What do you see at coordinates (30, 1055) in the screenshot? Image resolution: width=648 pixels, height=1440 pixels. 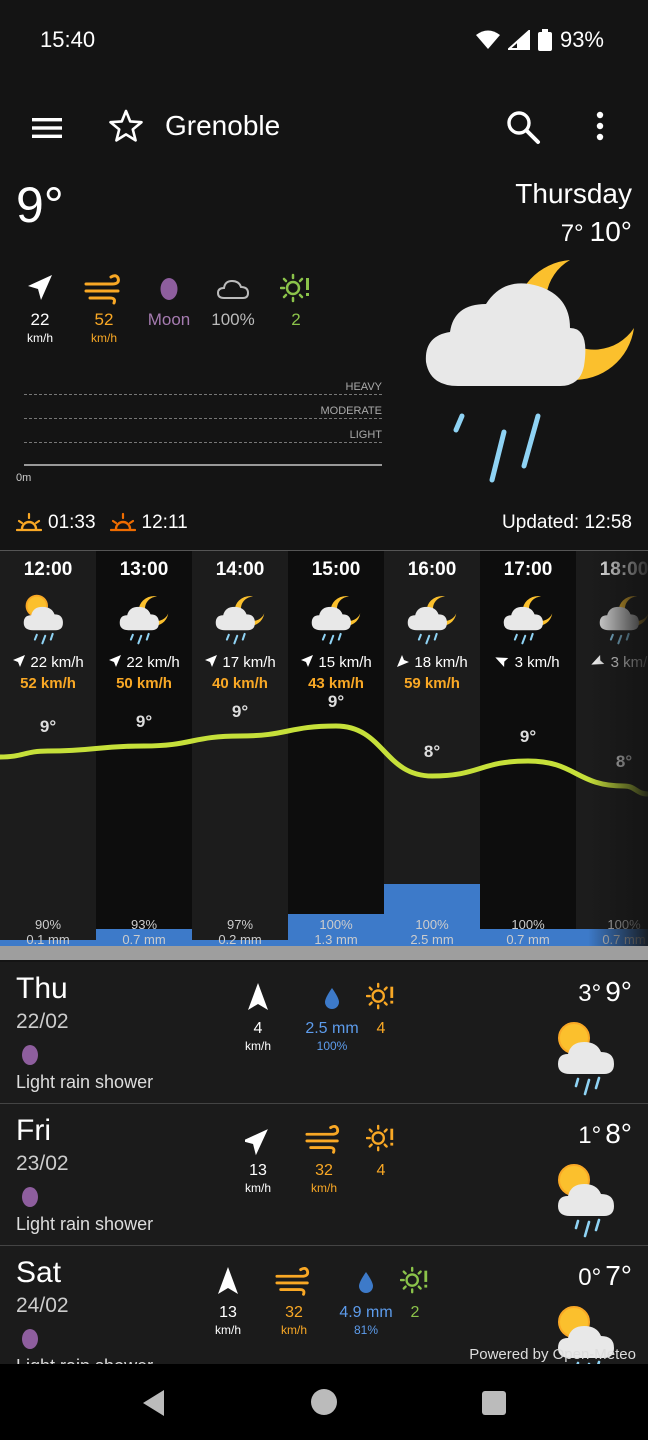 I see `moon-phase-icon` at bounding box center [30, 1055].